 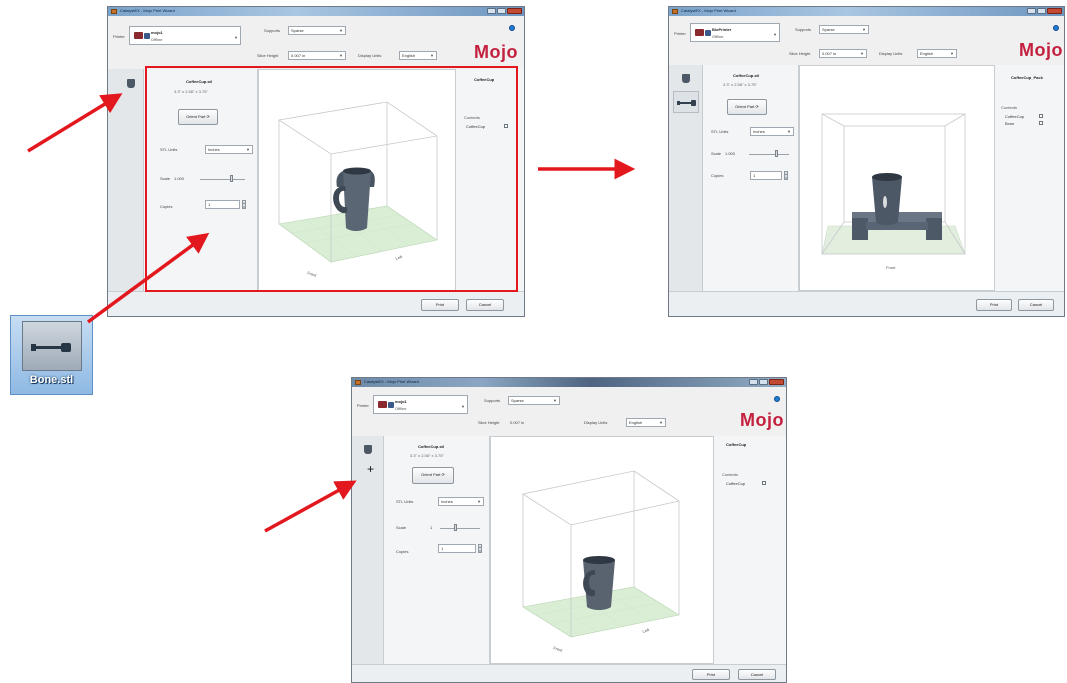 What do you see at coordinates (148, 278) in the screenshot?
I see `arrow-drag-into-dialog` at bounding box center [148, 278].